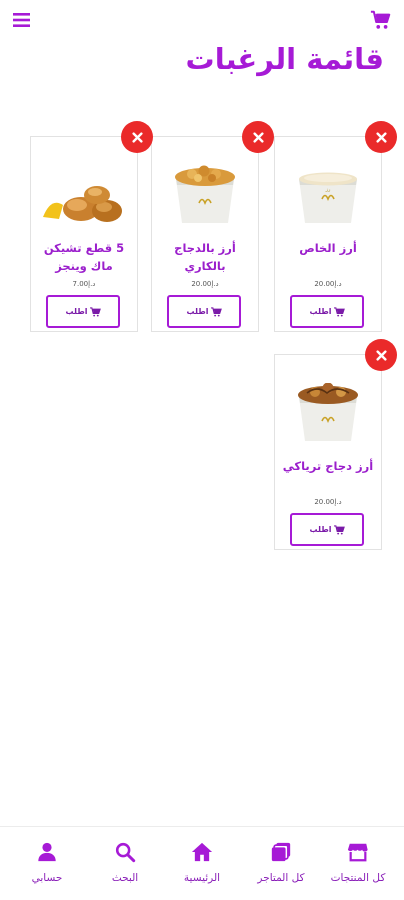  Describe the element at coordinates (284, 59) in the screenshot. I see `page-title: قائمة الرغبات` at that location.